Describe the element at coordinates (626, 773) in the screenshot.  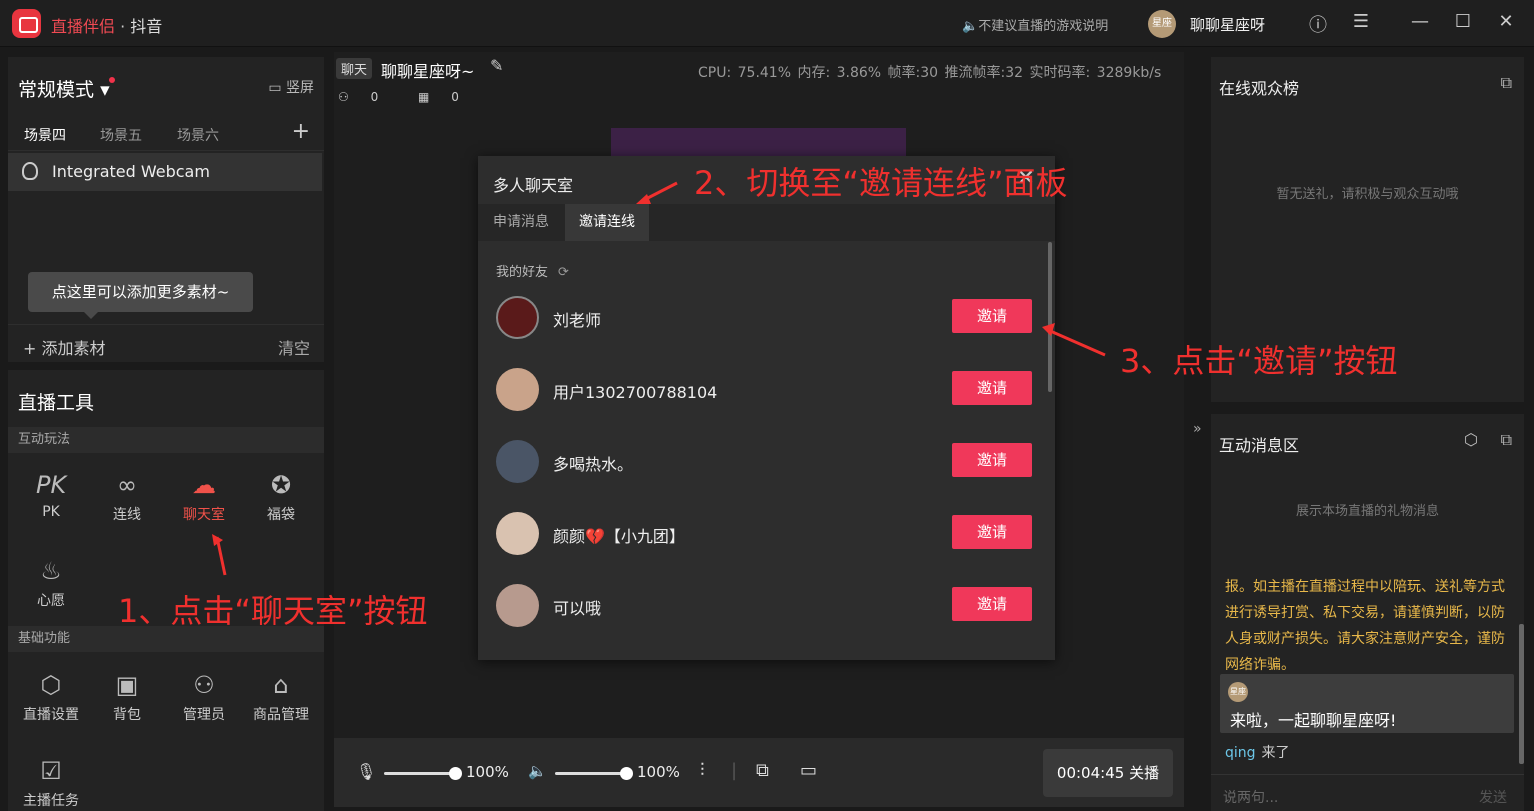
I see `speaker-slider-handle` at that location.